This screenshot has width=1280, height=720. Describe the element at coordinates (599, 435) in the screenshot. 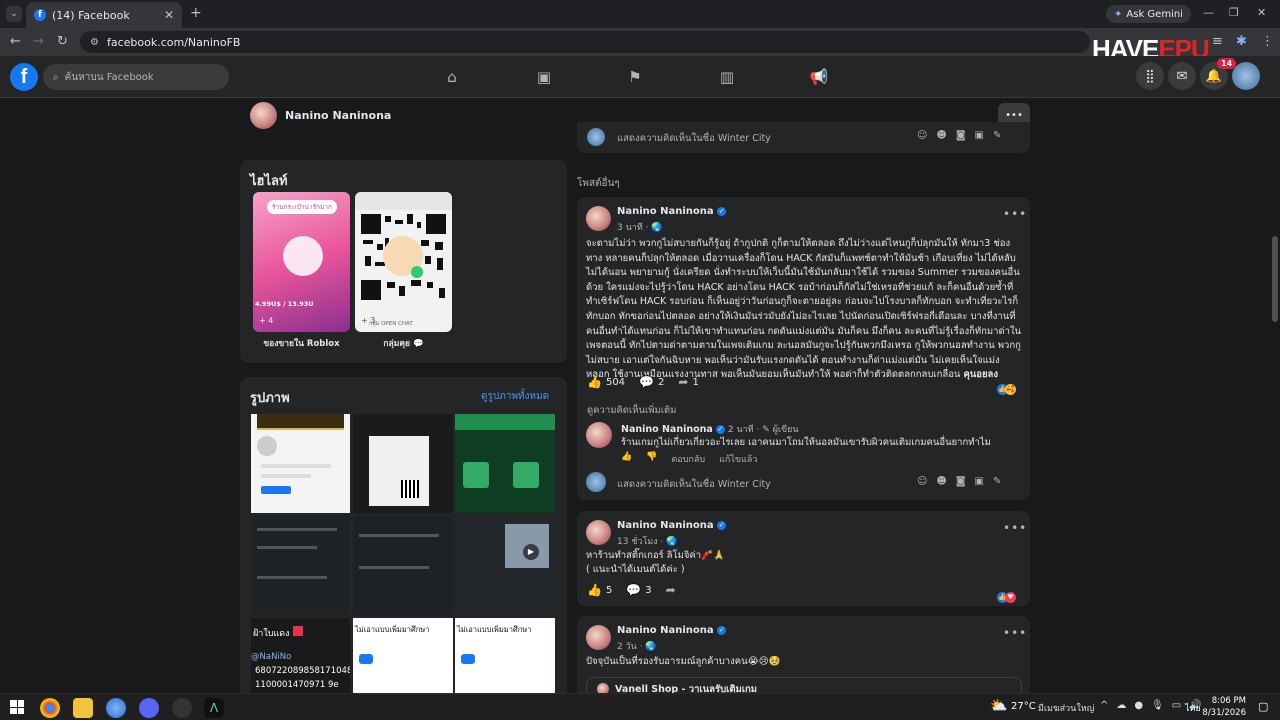

I see `comment-author-avatar` at that location.